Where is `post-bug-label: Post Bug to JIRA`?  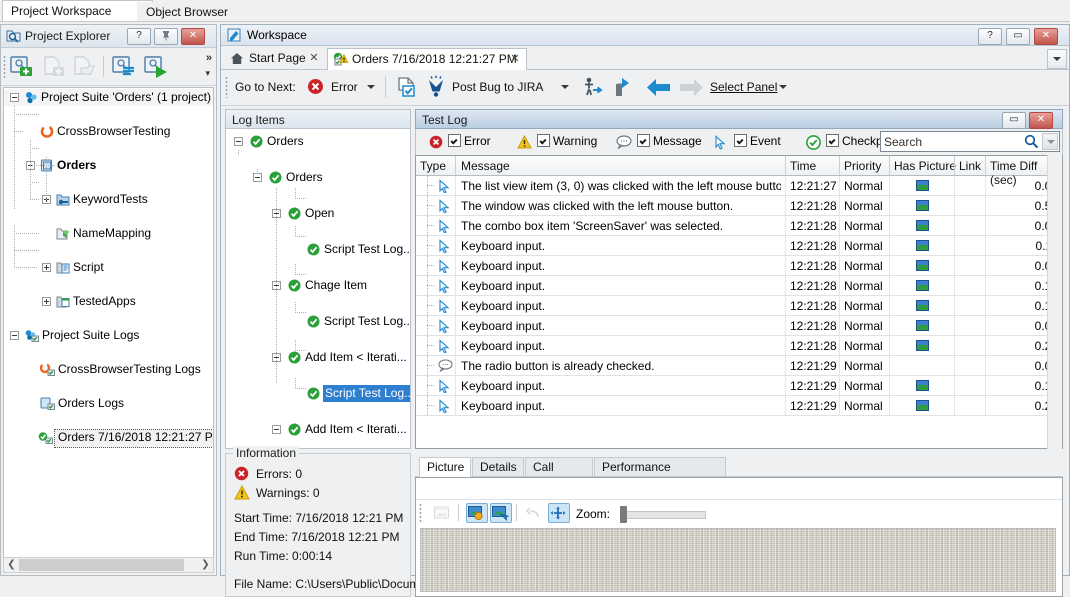 post-bug-label: Post Bug to JIRA is located at coordinates (497, 87).